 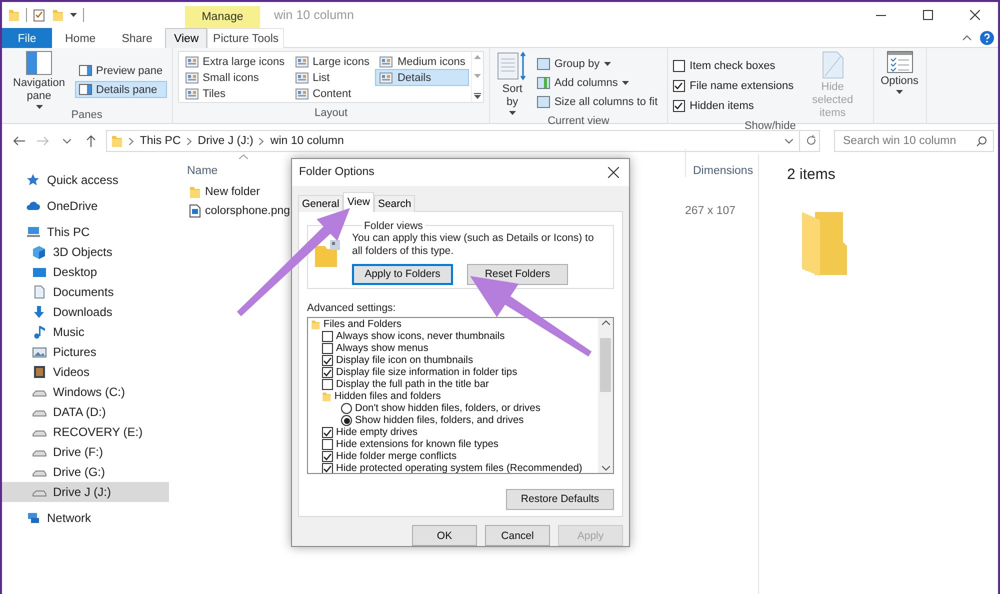 What do you see at coordinates (811, 174) in the screenshot?
I see `item-count: 2 items` at bounding box center [811, 174].